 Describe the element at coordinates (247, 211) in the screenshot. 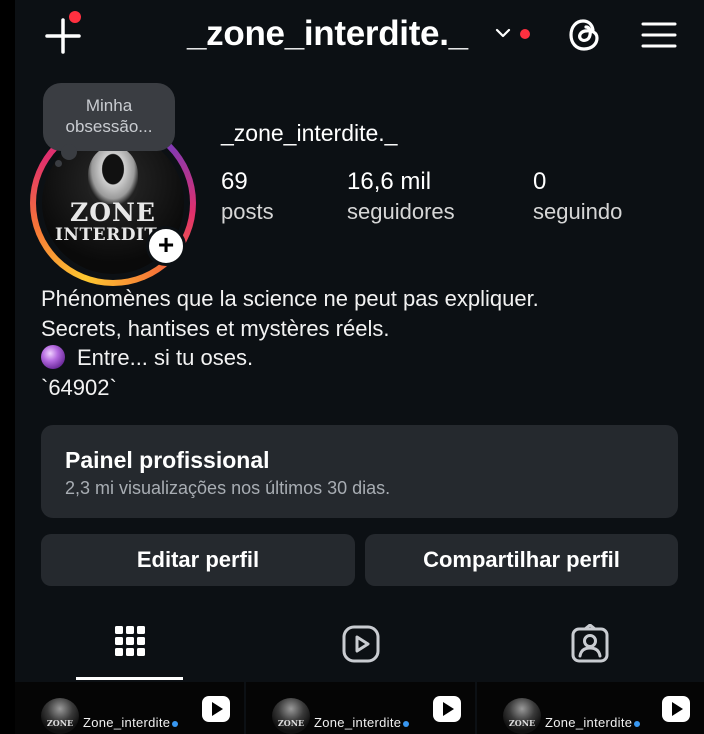

I see `stat-label: posts` at that location.